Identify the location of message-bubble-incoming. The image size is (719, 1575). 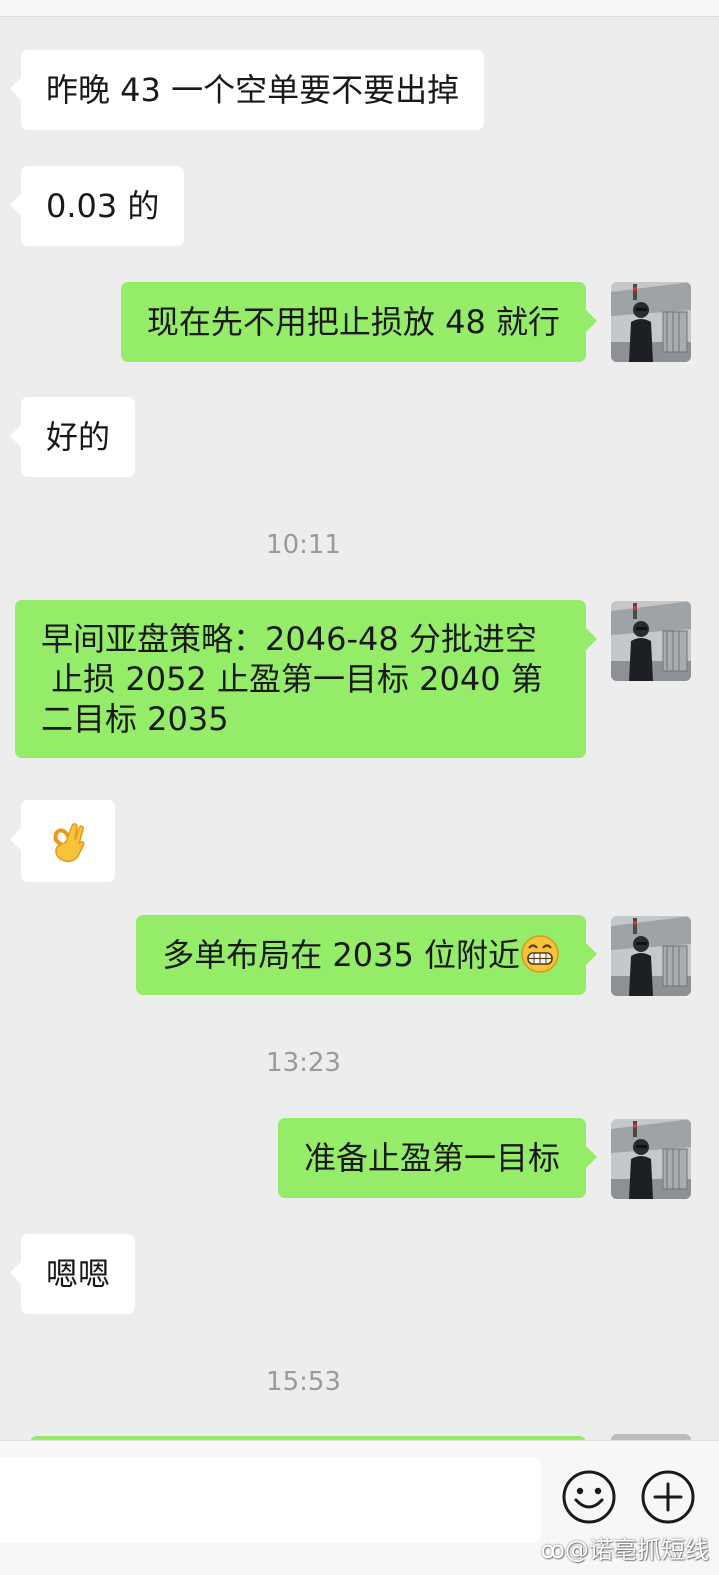
(62, 841).